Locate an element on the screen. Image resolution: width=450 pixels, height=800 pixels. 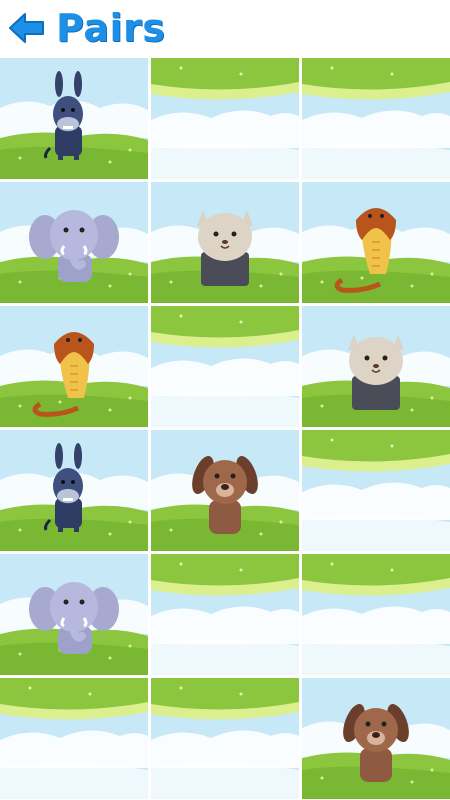
page-title: Pairs is located at coordinates (111, 28).